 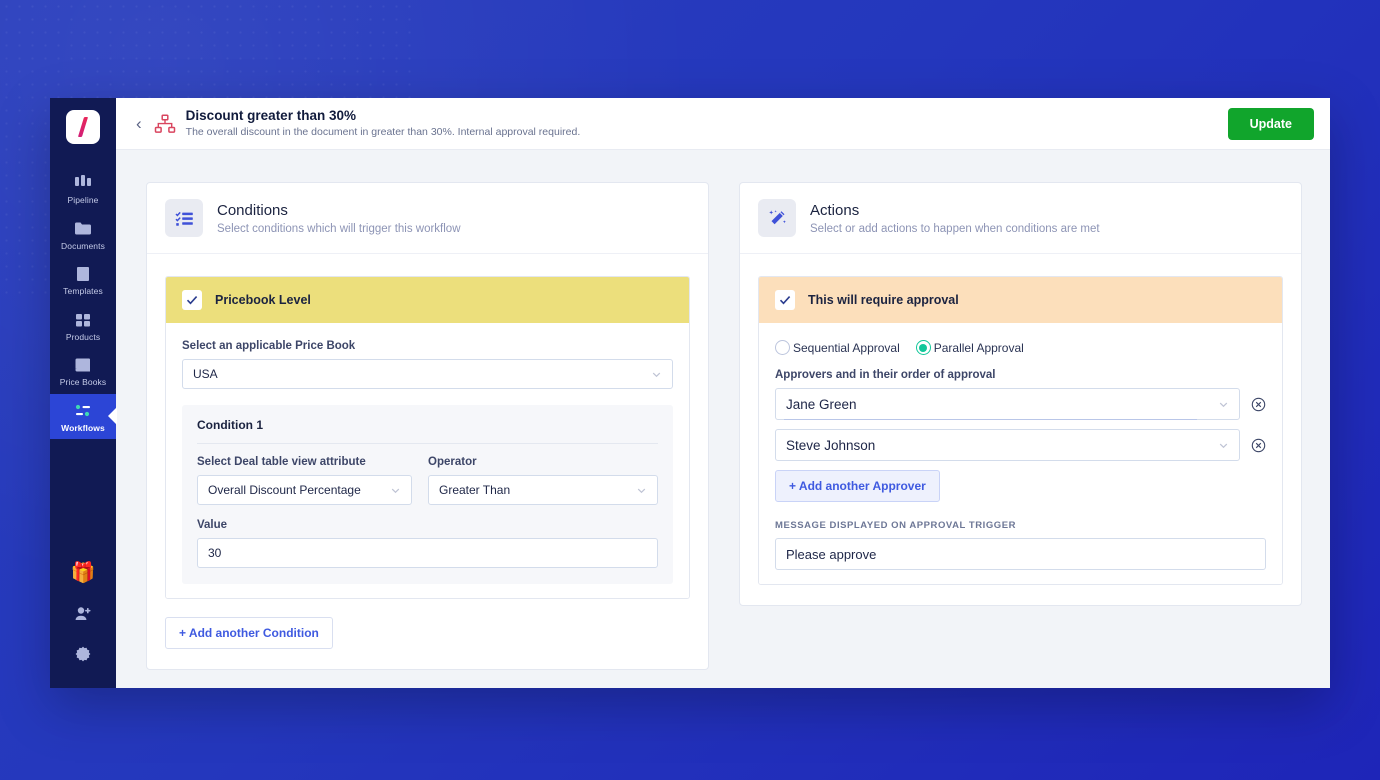 What do you see at coordinates (452, 462) in the screenshot?
I see `operator-label: Operator` at bounding box center [452, 462].